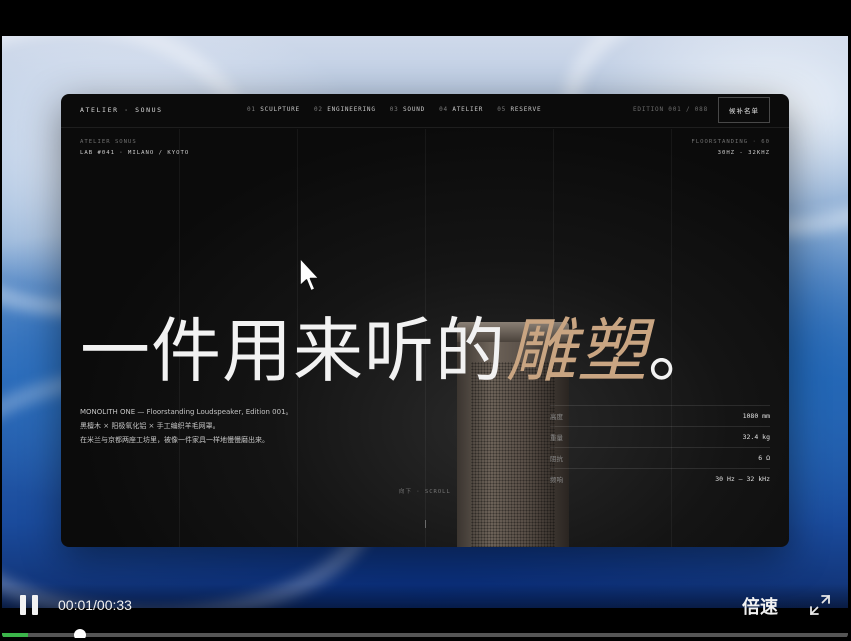  I want to click on nav-num: 01, so click(251, 109).